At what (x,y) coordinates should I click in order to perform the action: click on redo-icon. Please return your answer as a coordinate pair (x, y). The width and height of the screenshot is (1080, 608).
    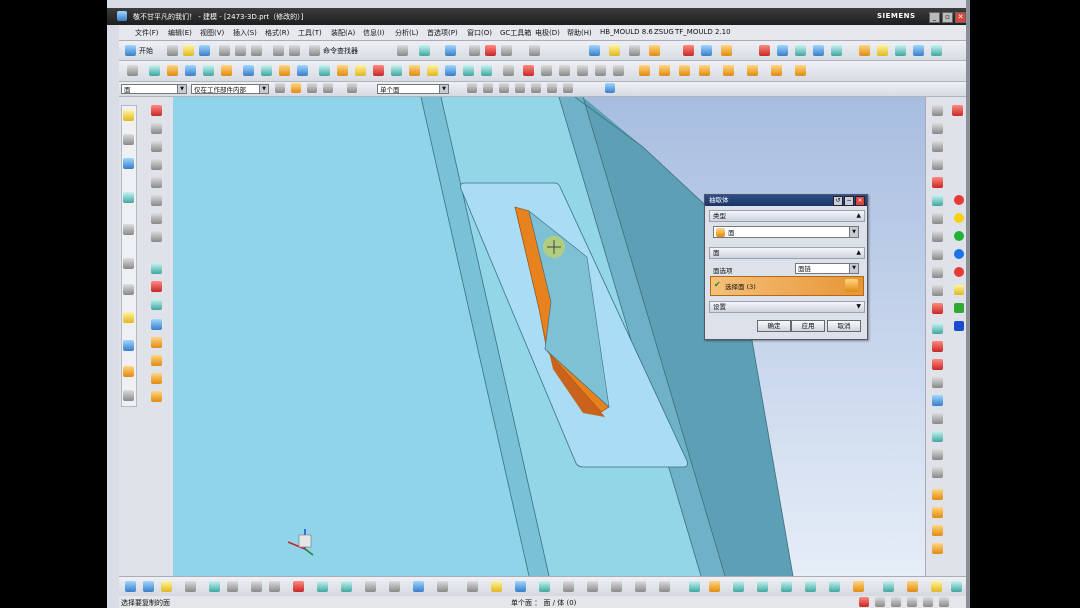
    Looking at the image, I should click on (294, 50).